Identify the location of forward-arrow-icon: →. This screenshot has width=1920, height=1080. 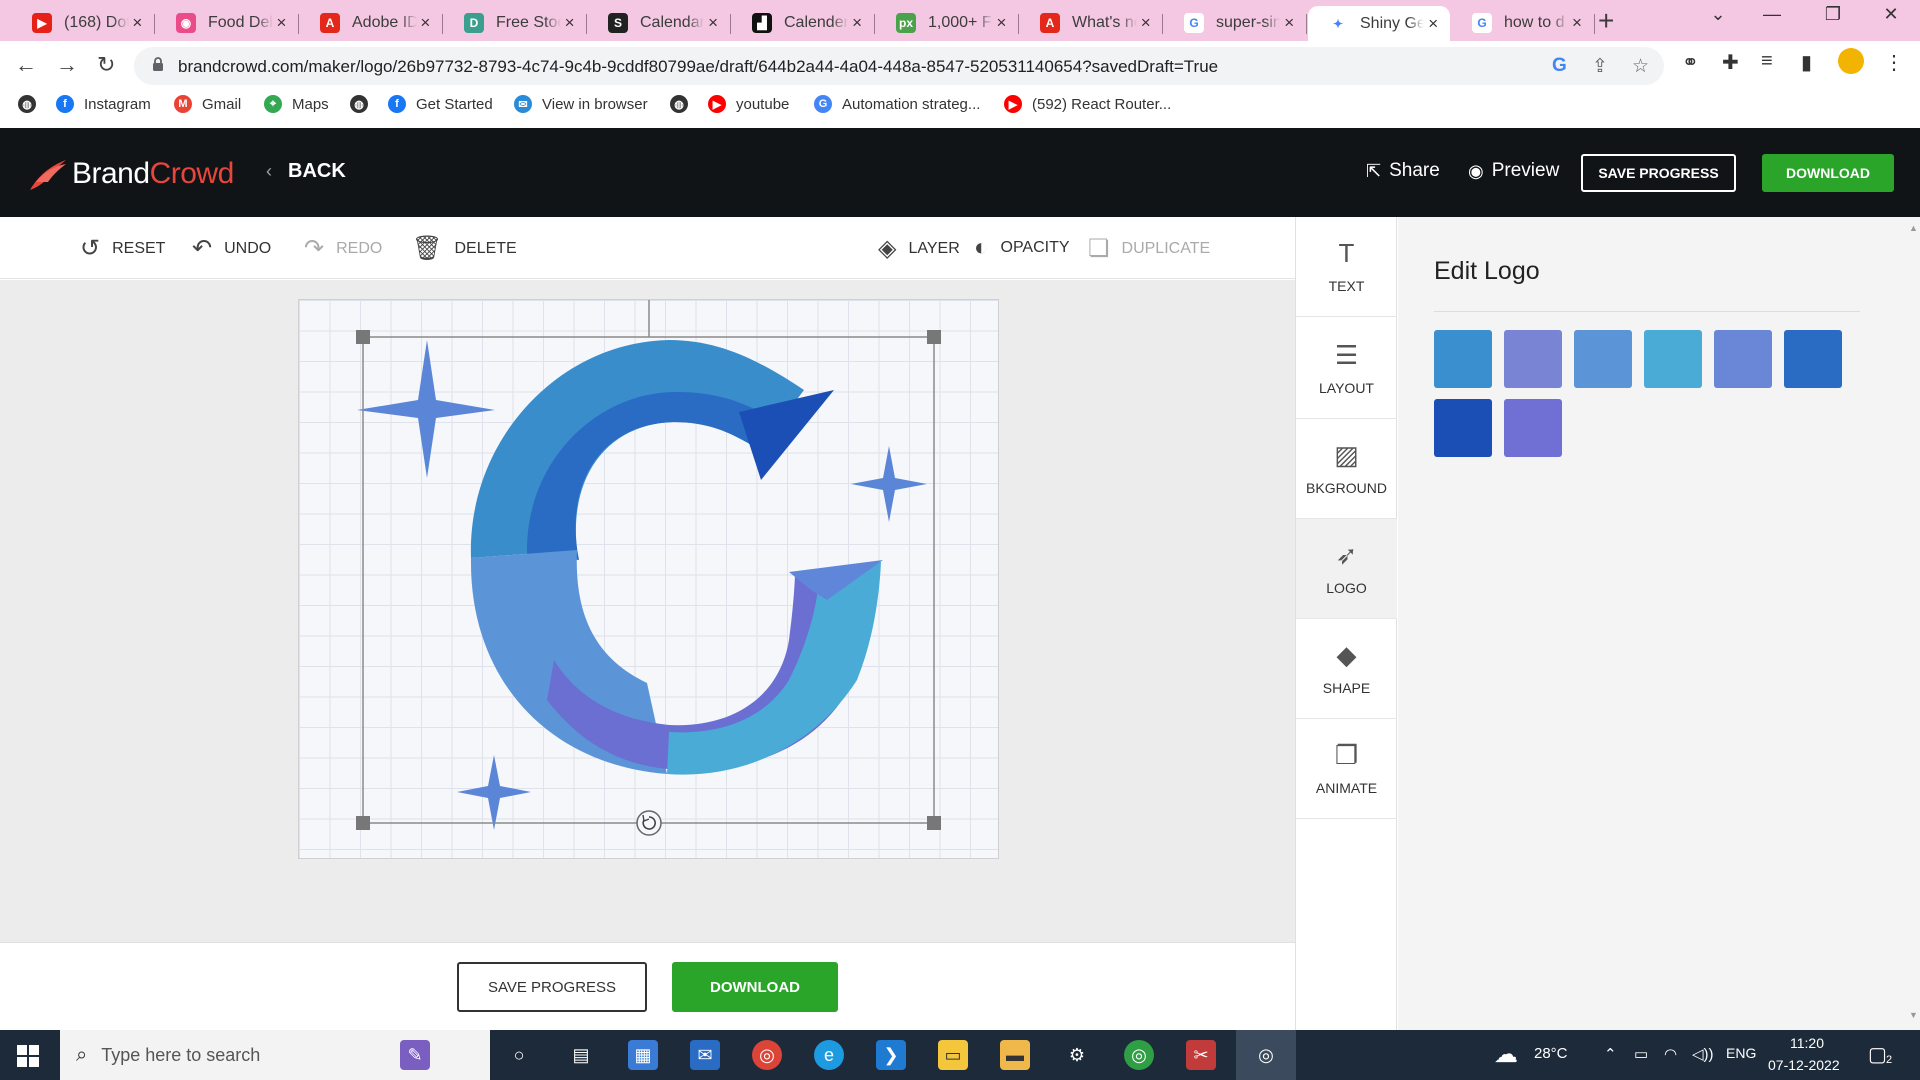
(67, 65).